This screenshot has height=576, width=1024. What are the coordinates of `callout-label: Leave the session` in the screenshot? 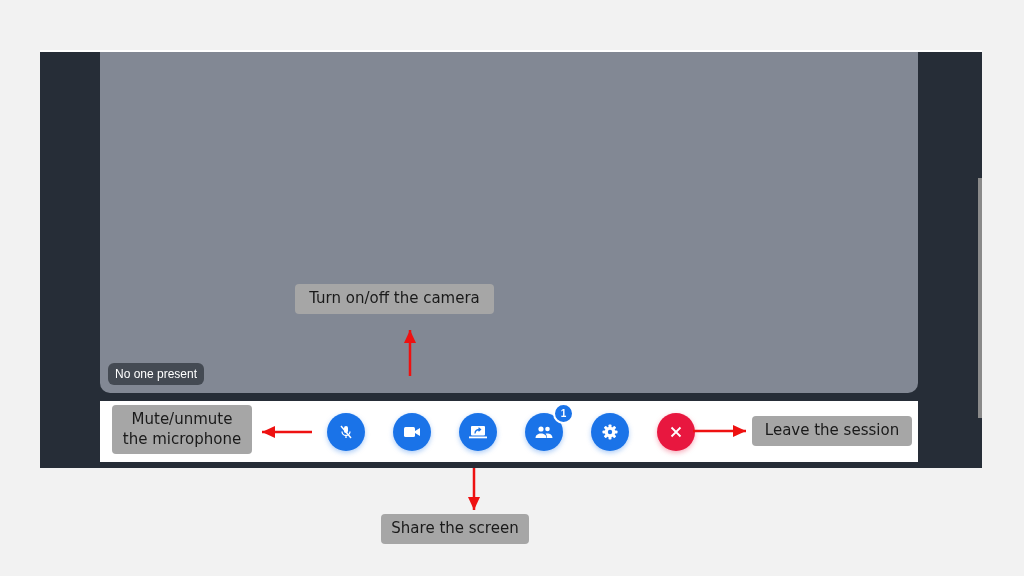 It's located at (832, 431).